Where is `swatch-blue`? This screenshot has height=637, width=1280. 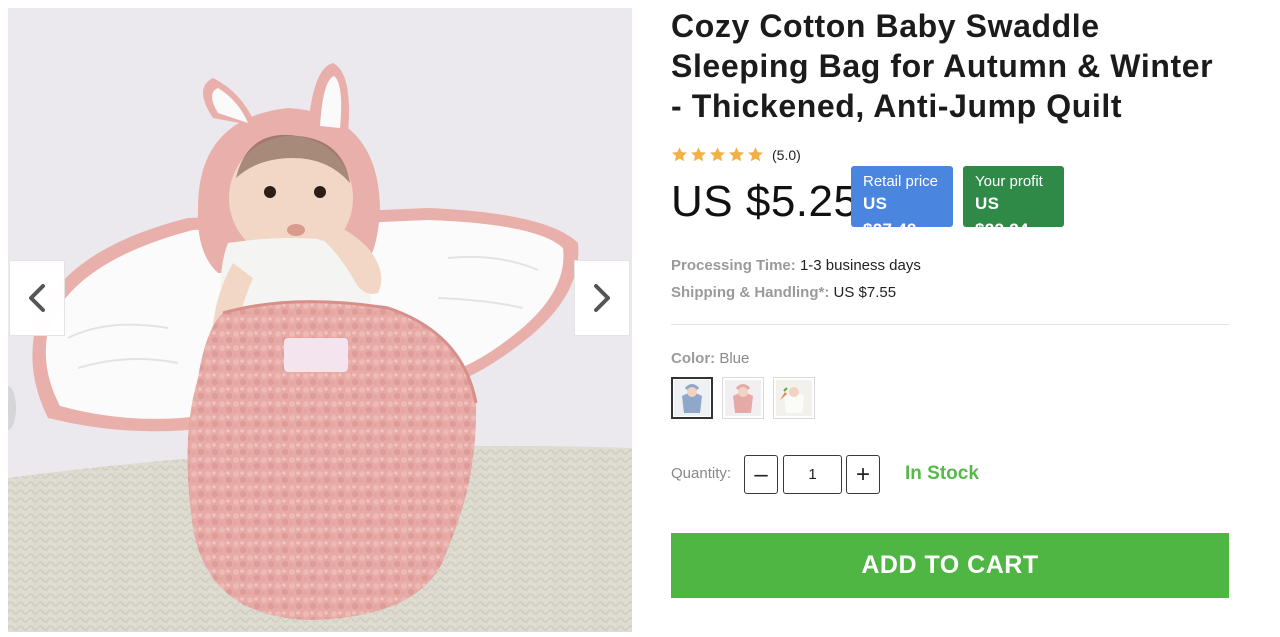 swatch-blue is located at coordinates (692, 398).